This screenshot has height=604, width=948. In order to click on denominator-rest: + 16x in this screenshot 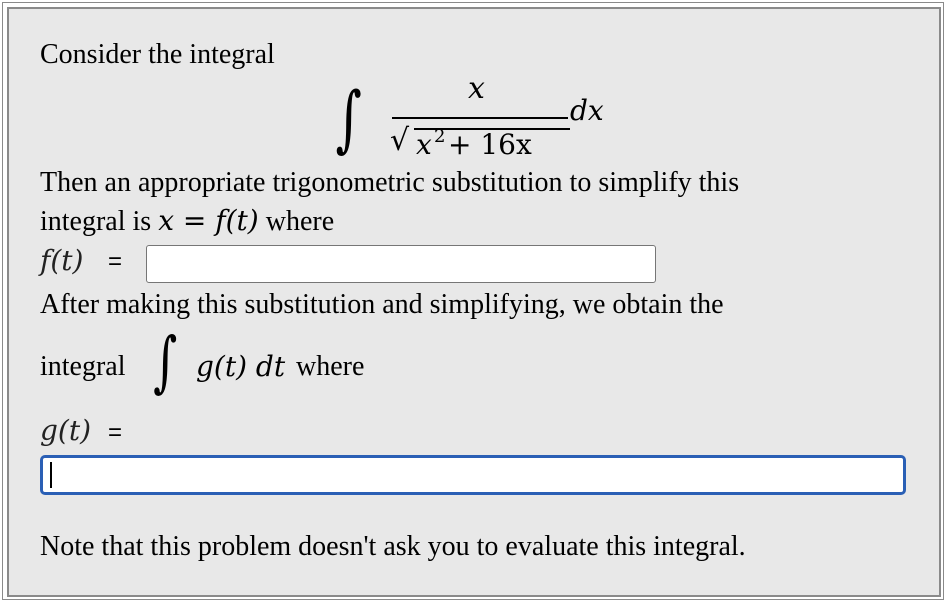, I will do `click(490, 144)`.